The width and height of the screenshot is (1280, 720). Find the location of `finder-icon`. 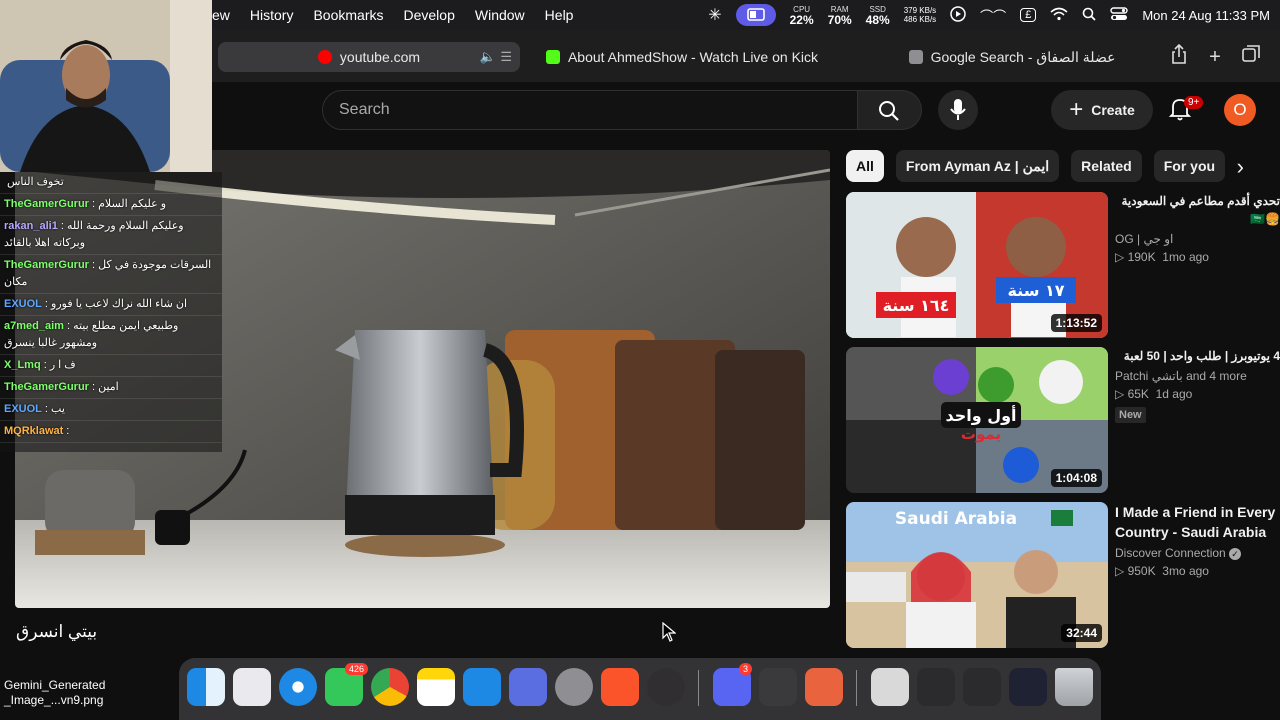

finder-icon is located at coordinates (206, 687).